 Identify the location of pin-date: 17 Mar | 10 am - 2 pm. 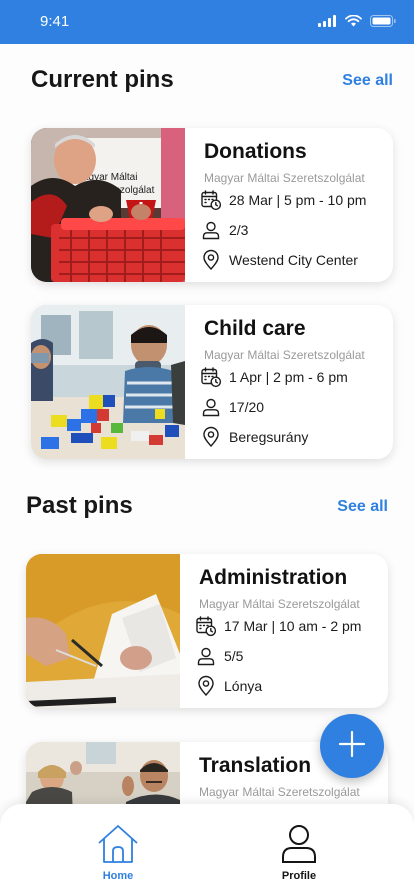
(293, 626).